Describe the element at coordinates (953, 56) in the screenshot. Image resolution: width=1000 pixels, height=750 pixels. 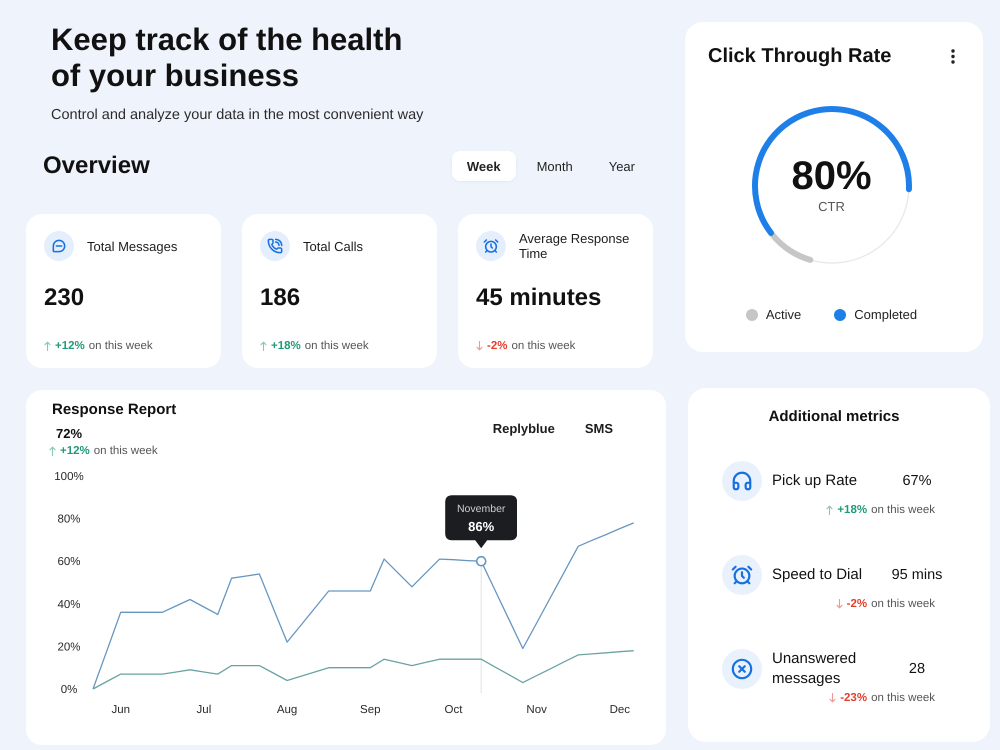
I see `kebab-menu-icon` at that location.